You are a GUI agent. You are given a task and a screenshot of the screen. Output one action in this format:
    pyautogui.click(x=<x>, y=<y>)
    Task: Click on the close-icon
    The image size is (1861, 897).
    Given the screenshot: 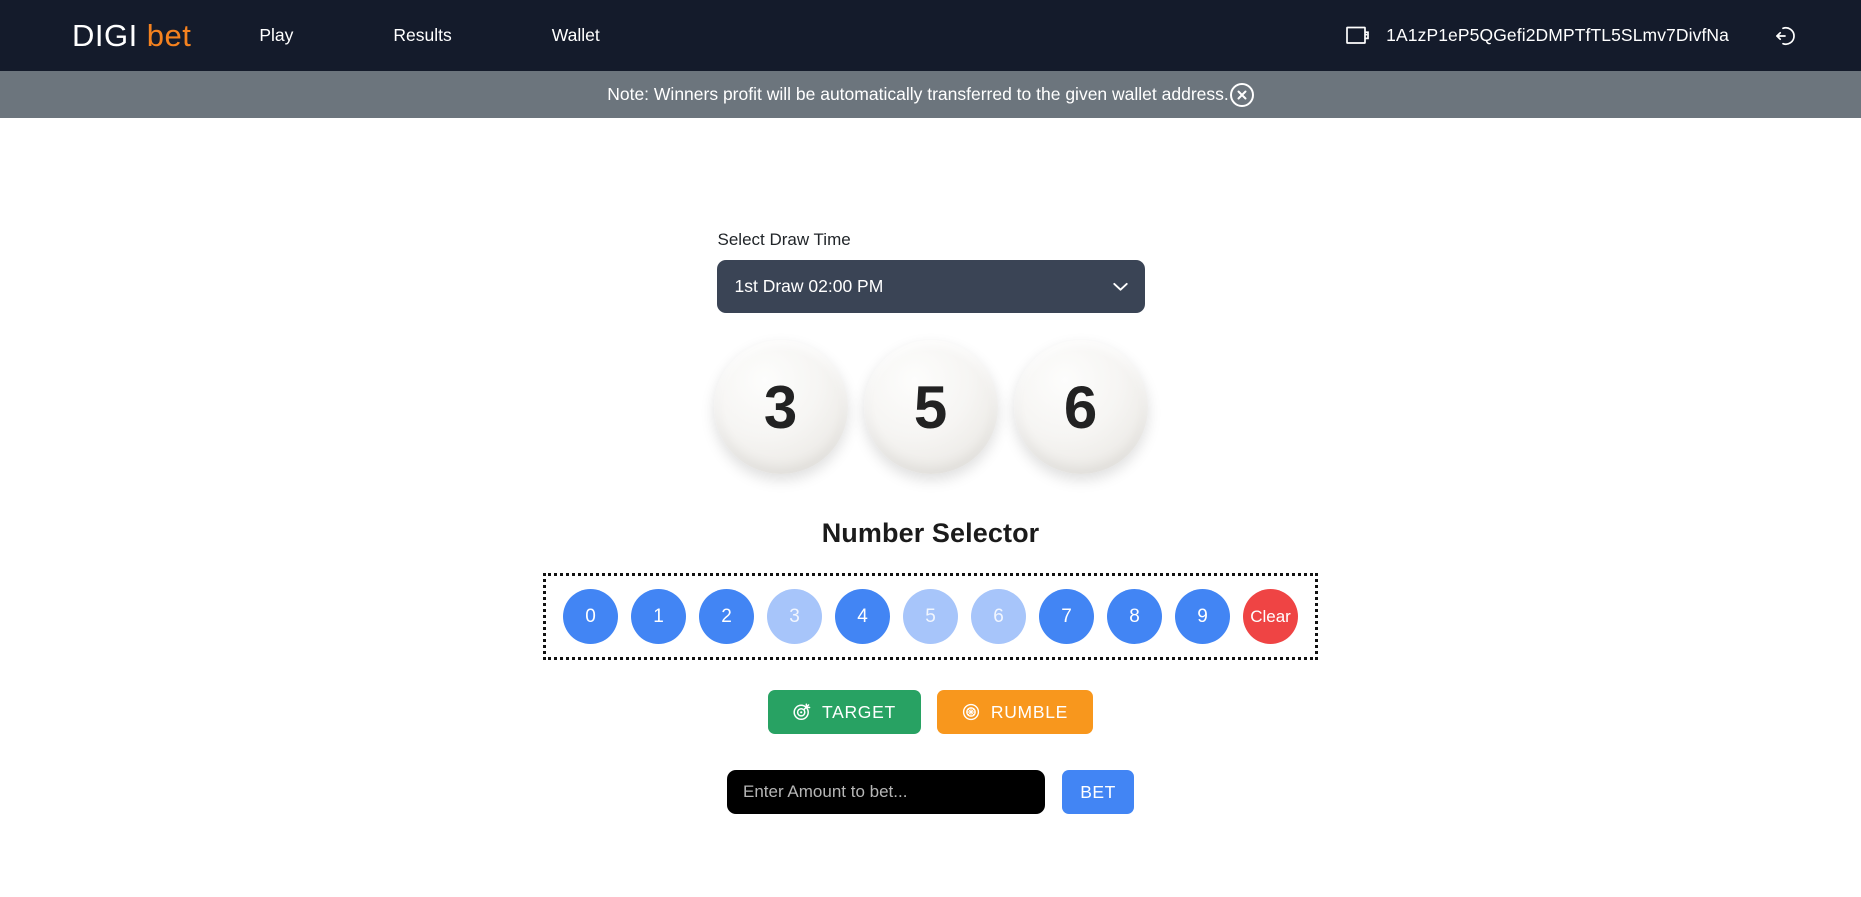 What is the action you would take?
    pyautogui.click(x=1241, y=94)
    